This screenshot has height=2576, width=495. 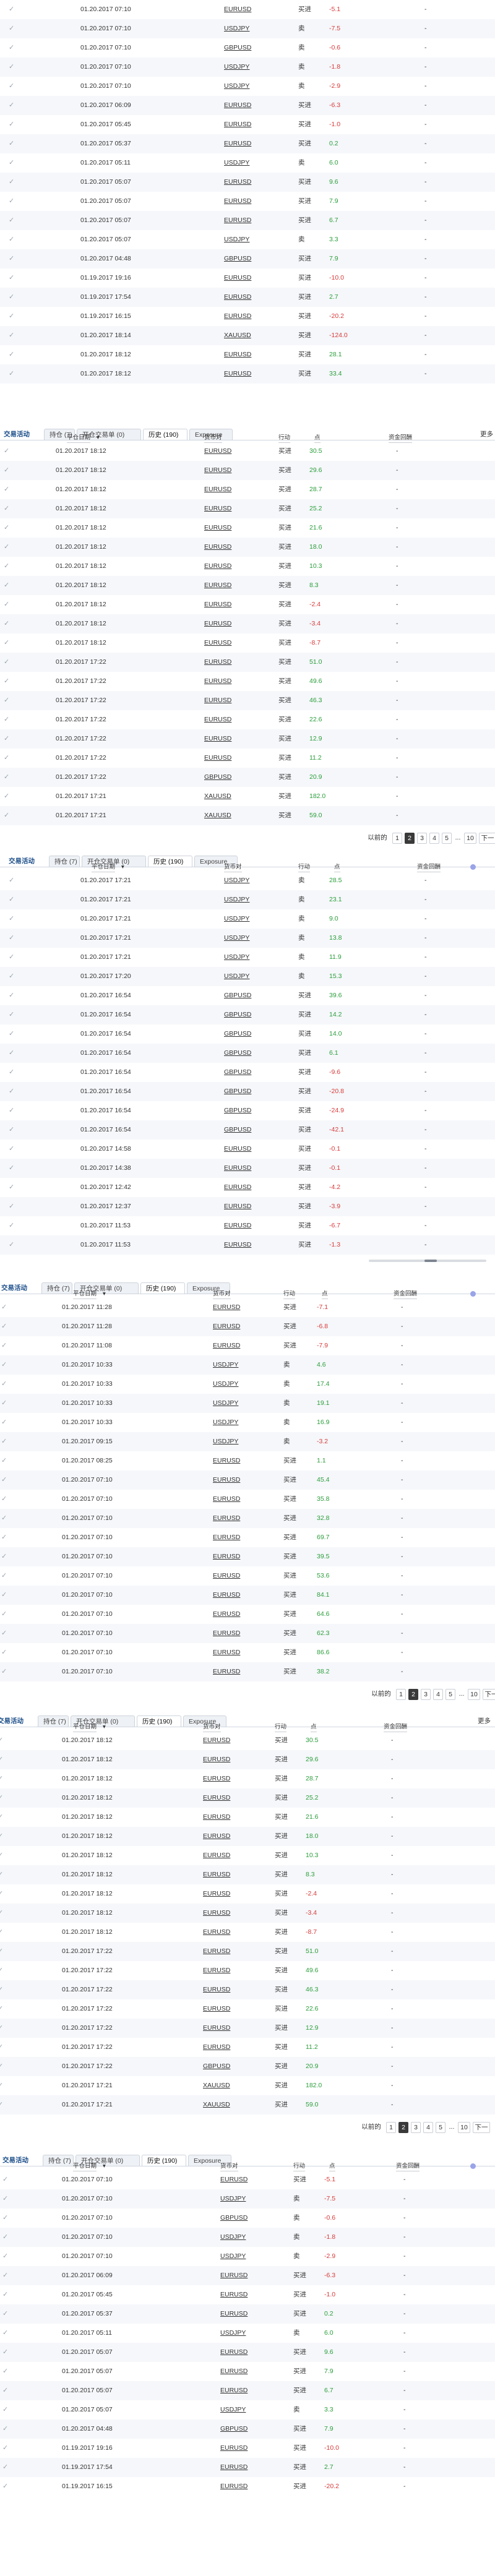 What do you see at coordinates (247, 566) in the screenshot?
I see `table-row: ✓ 01.20.2017 18:12 EURUSD 买进 10.3 -` at bounding box center [247, 566].